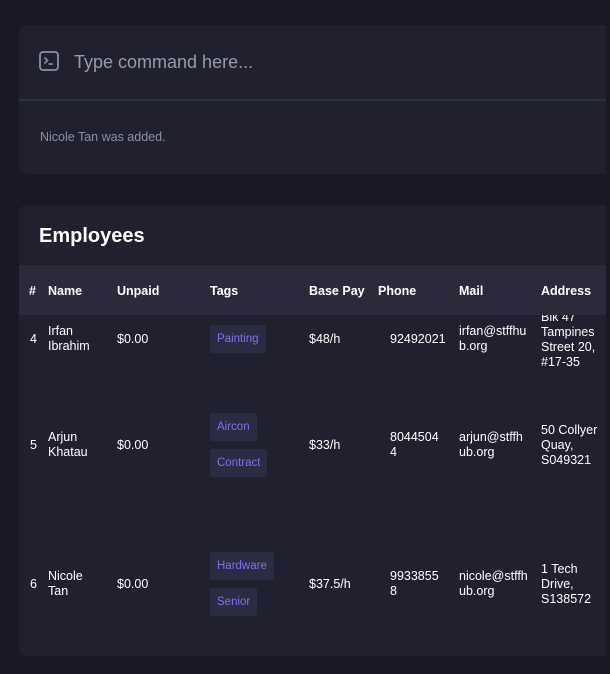 Image resolution: width=610 pixels, height=674 pixels. Describe the element at coordinates (566, 291) in the screenshot. I see `column-header-address: Address` at that location.